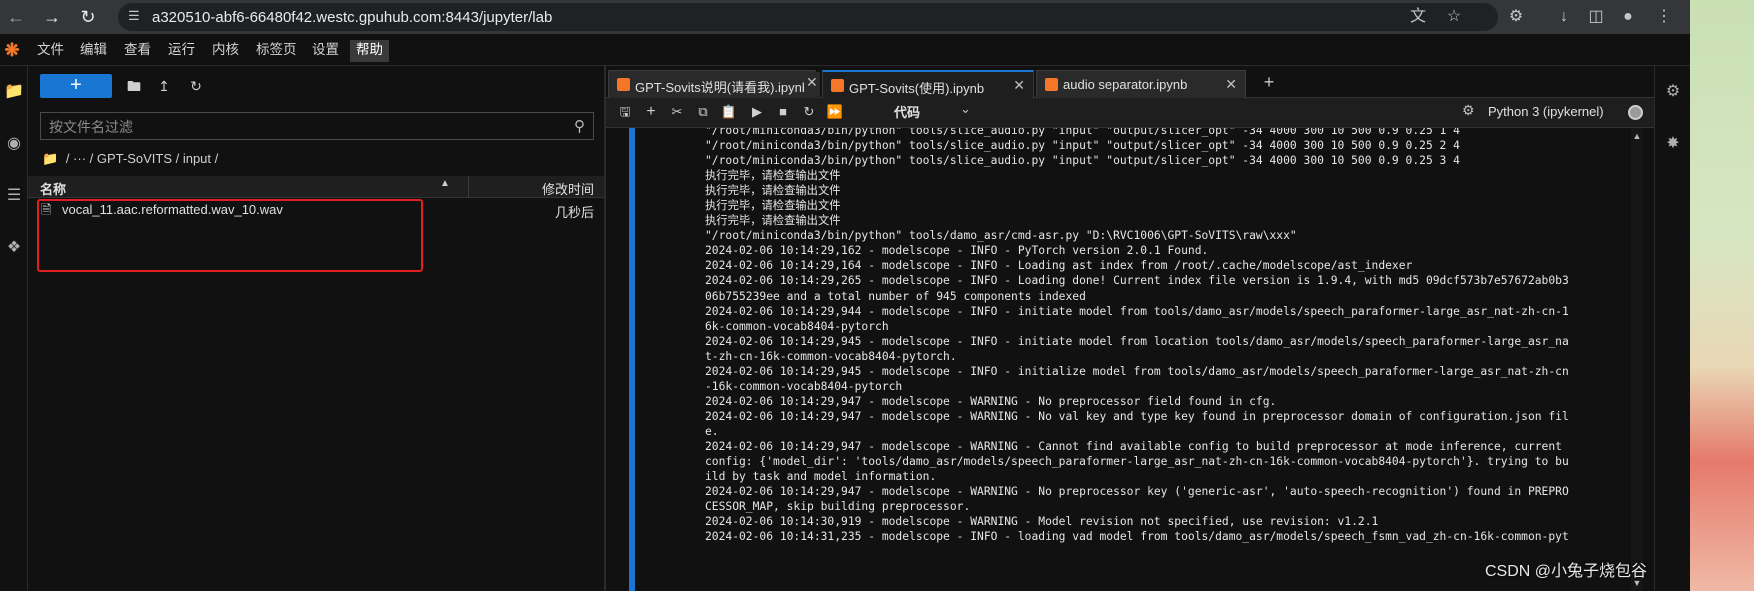 This screenshot has width=1754, height=591. Describe the element at coordinates (1418, 17) in the screenshot. I see `translate-icon: 文` at that location.